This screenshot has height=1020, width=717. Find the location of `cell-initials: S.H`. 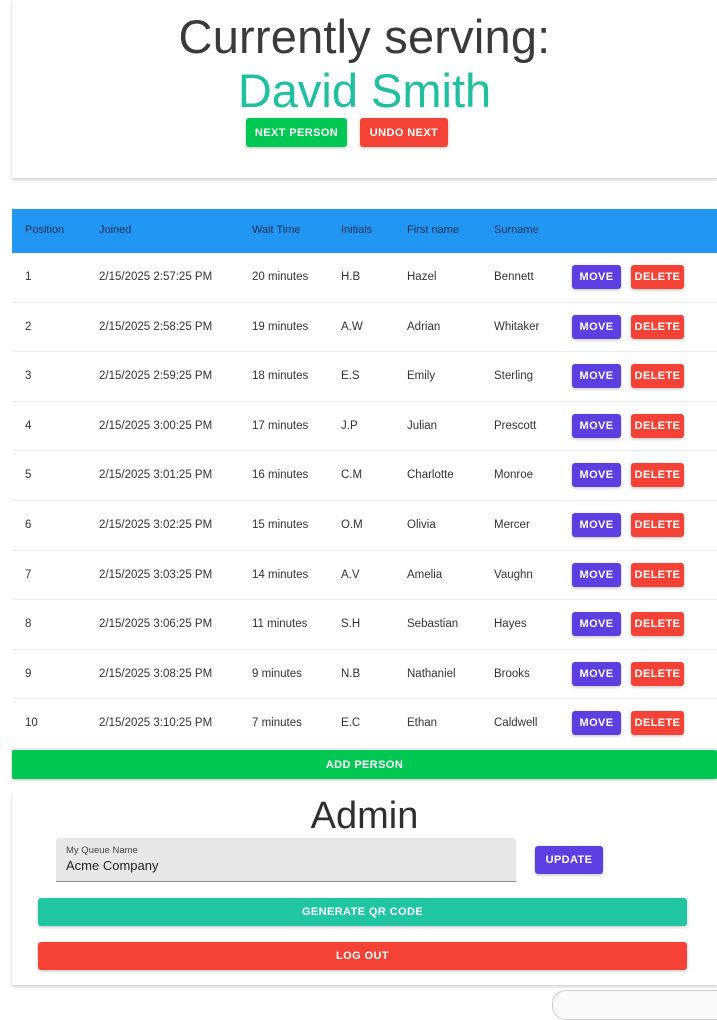

cell-initials: S.H is located at coordinates (351, 624).